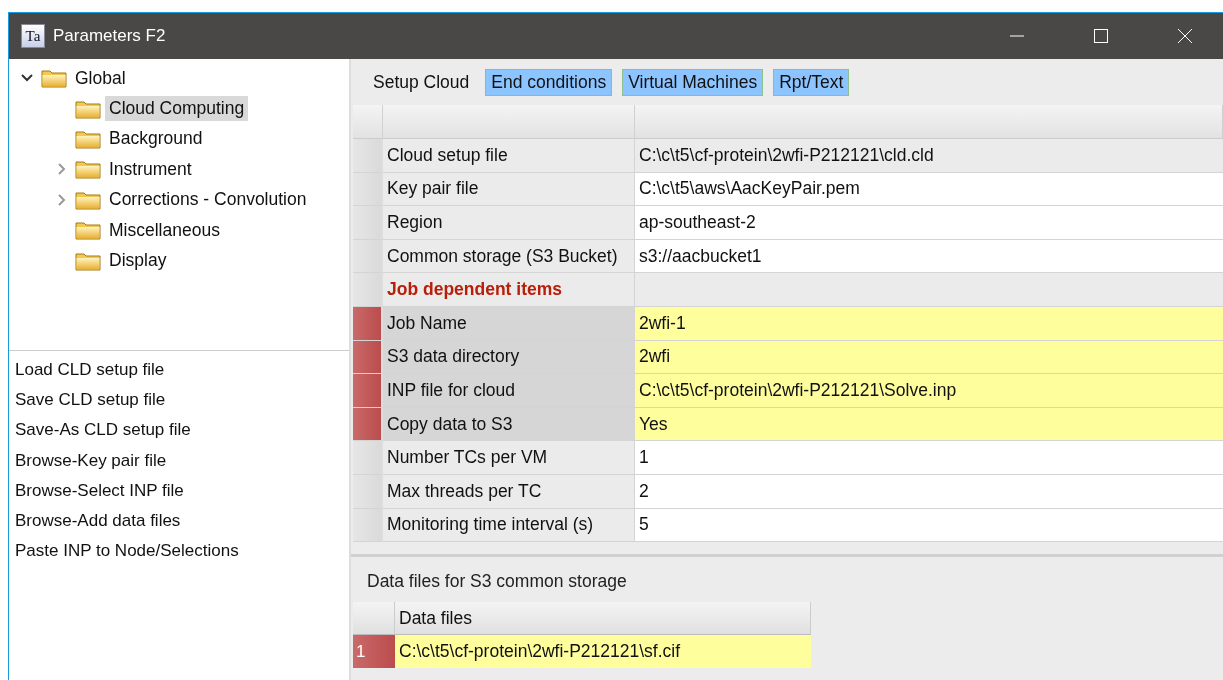 Image resolution: width=1223 pixels, height=680 pixels. What do you see at coordinates (929, 357) in the screenshot?
I see `property-value: 2wfi` at bounding box center [929, 357].